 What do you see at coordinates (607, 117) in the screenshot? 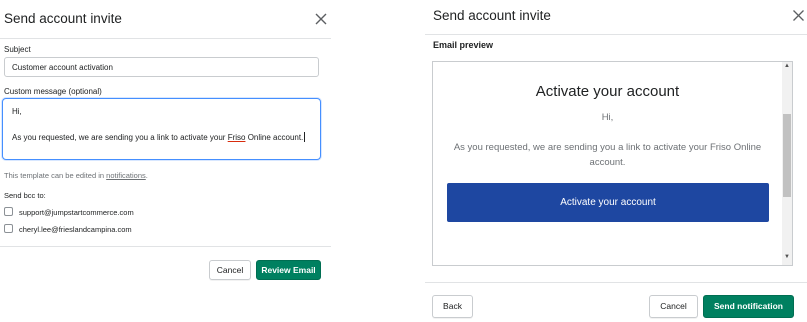
I see `preview-greeting: Hi,` at bounding box center [607, 117].